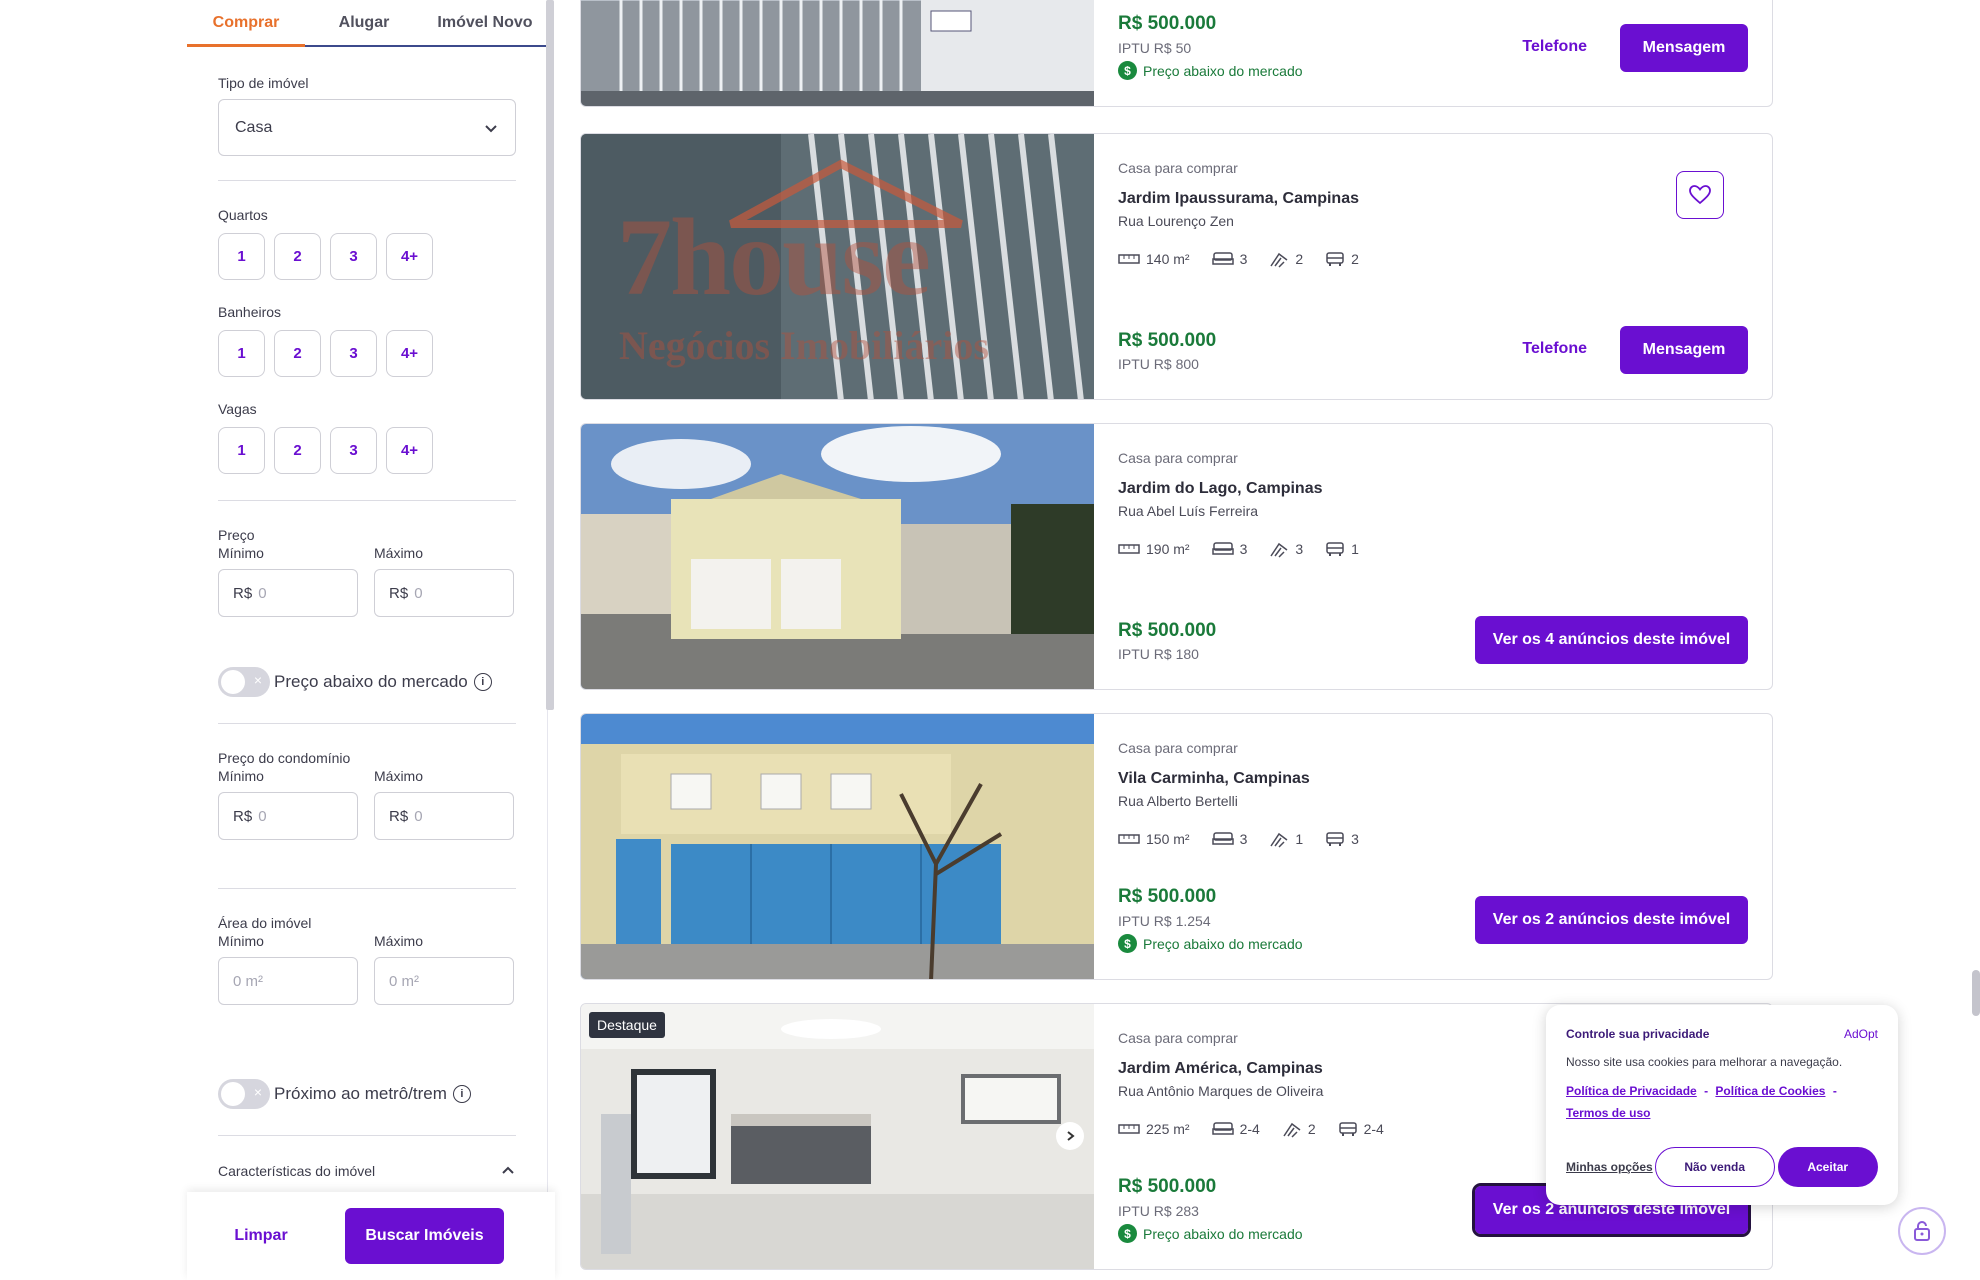  What do you see at coordinates (244, 1094) in the screenshot?
I see `metro-toggle` at bounding box center [244, 1094].